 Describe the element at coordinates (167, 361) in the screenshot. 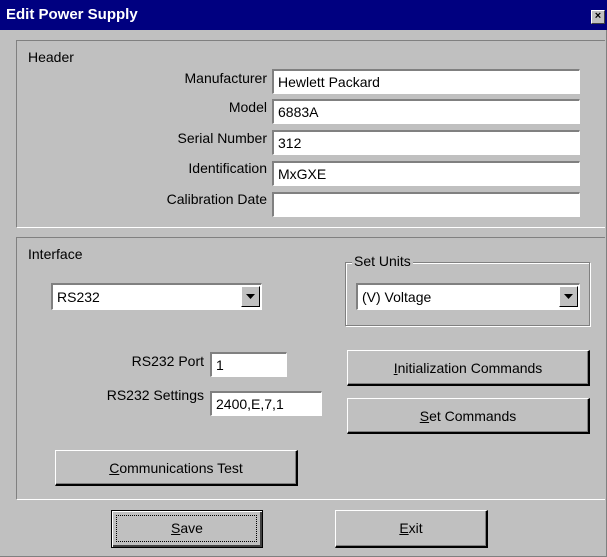

I see `rs232-port-label: RS232 Port` at that location.